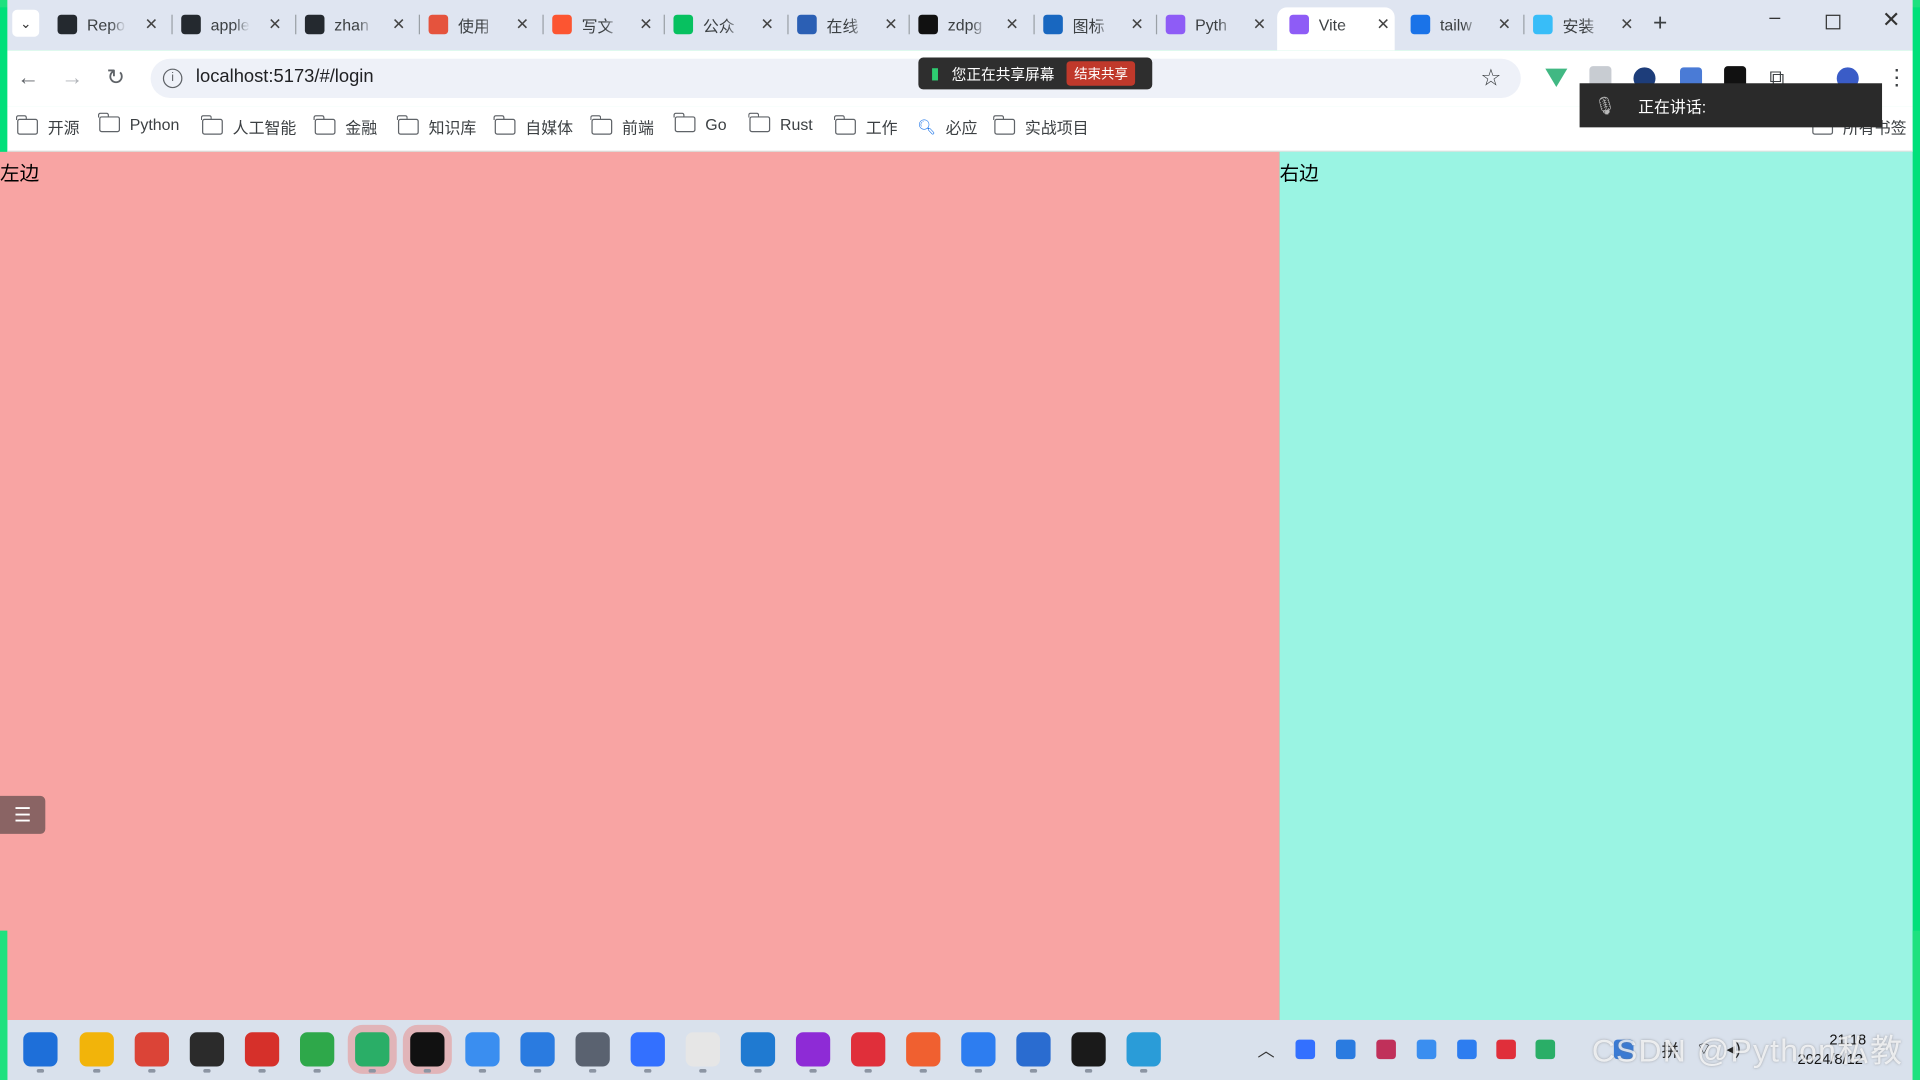 Image resolution: width=1920 pixels, height=1080 pixels. What do you see at coordinates (72, 78) in the screenshot?
I see `forward-icon: →` at bounding box center [72, 78].